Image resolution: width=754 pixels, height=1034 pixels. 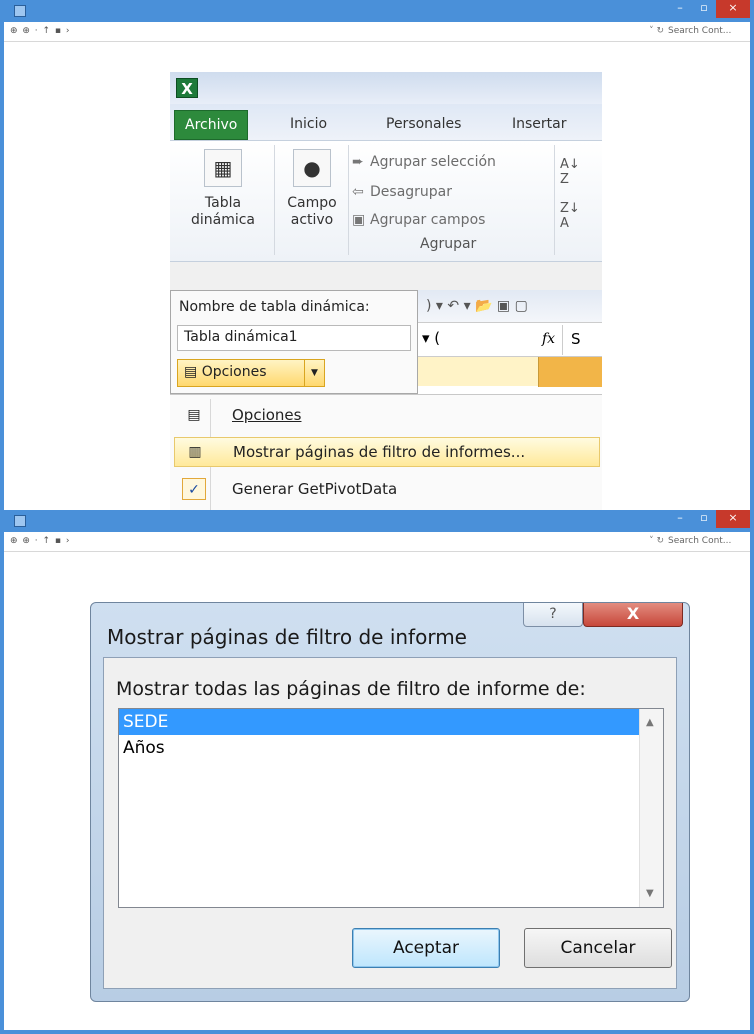 I want to click on formula-input: S, so click(x=582, y=340).